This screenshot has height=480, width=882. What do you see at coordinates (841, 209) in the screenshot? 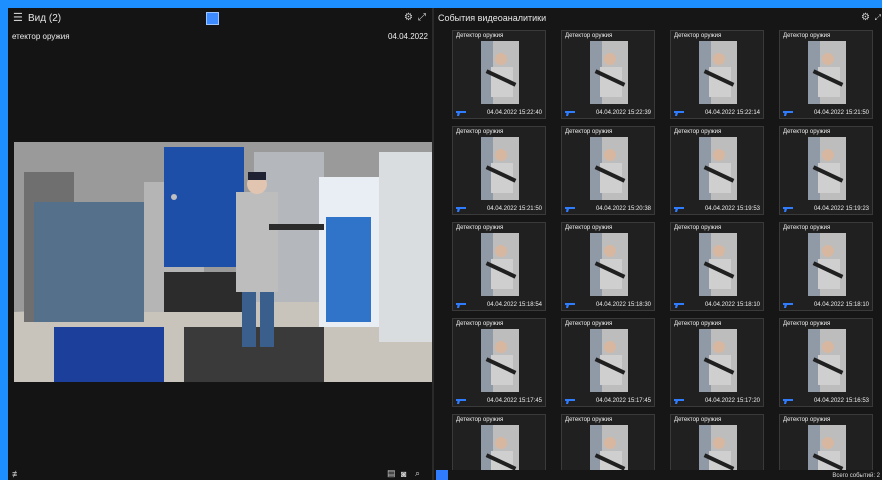
I see `event-card-date: 04.04.2022 15:19:23` at bounding box center [841, 209].